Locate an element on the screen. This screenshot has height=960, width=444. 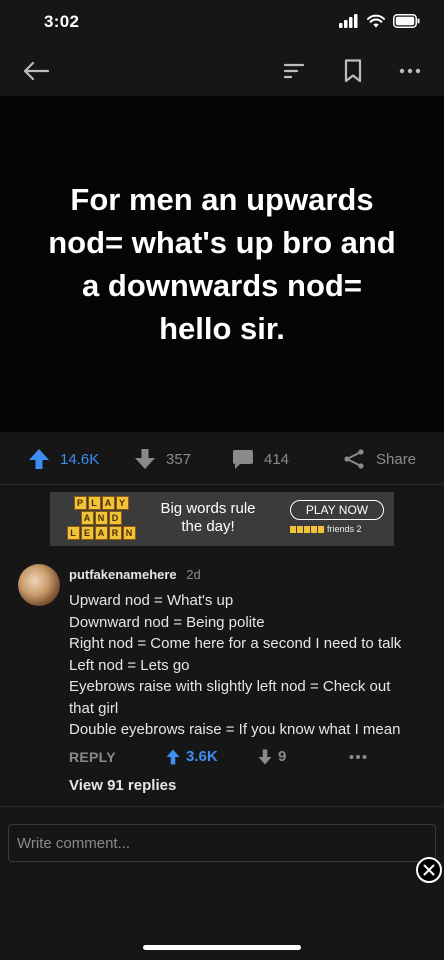
ad-logo-text: friends 2 is located at coordinates (344, 529).